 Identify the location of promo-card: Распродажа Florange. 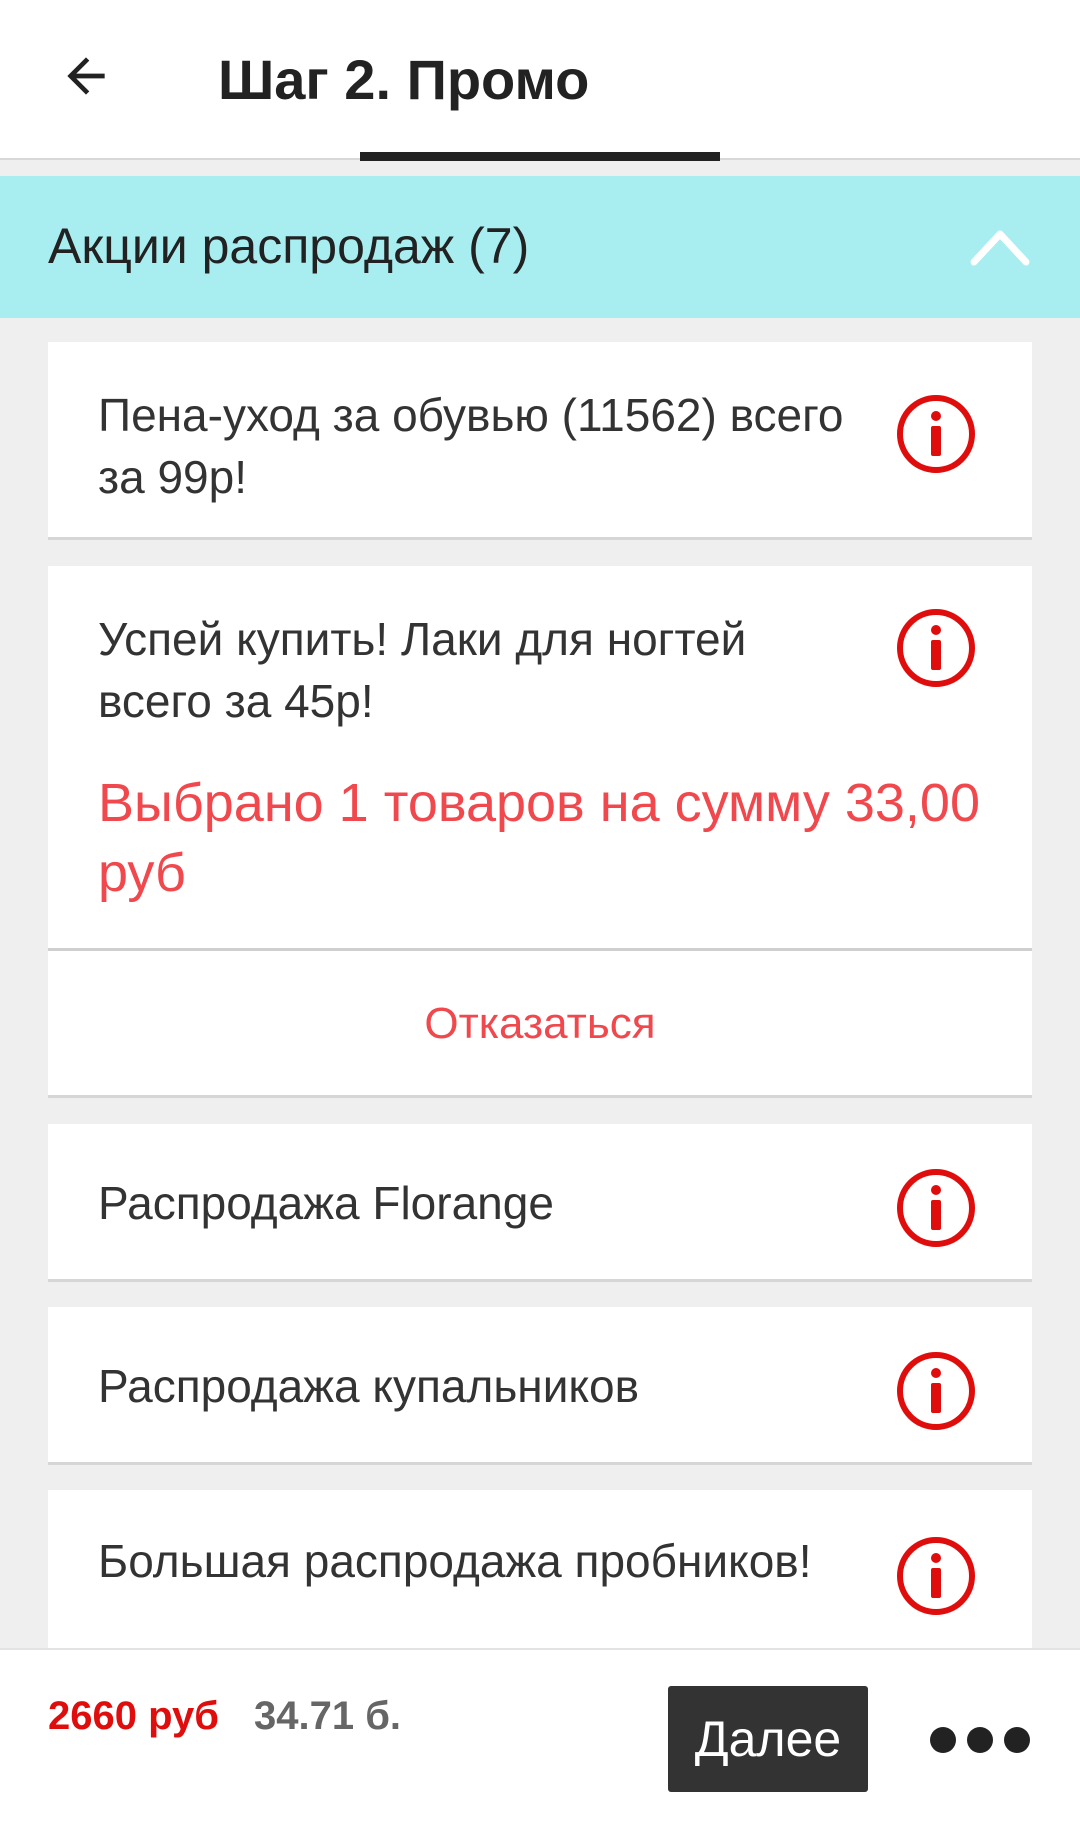
(540, 1203).